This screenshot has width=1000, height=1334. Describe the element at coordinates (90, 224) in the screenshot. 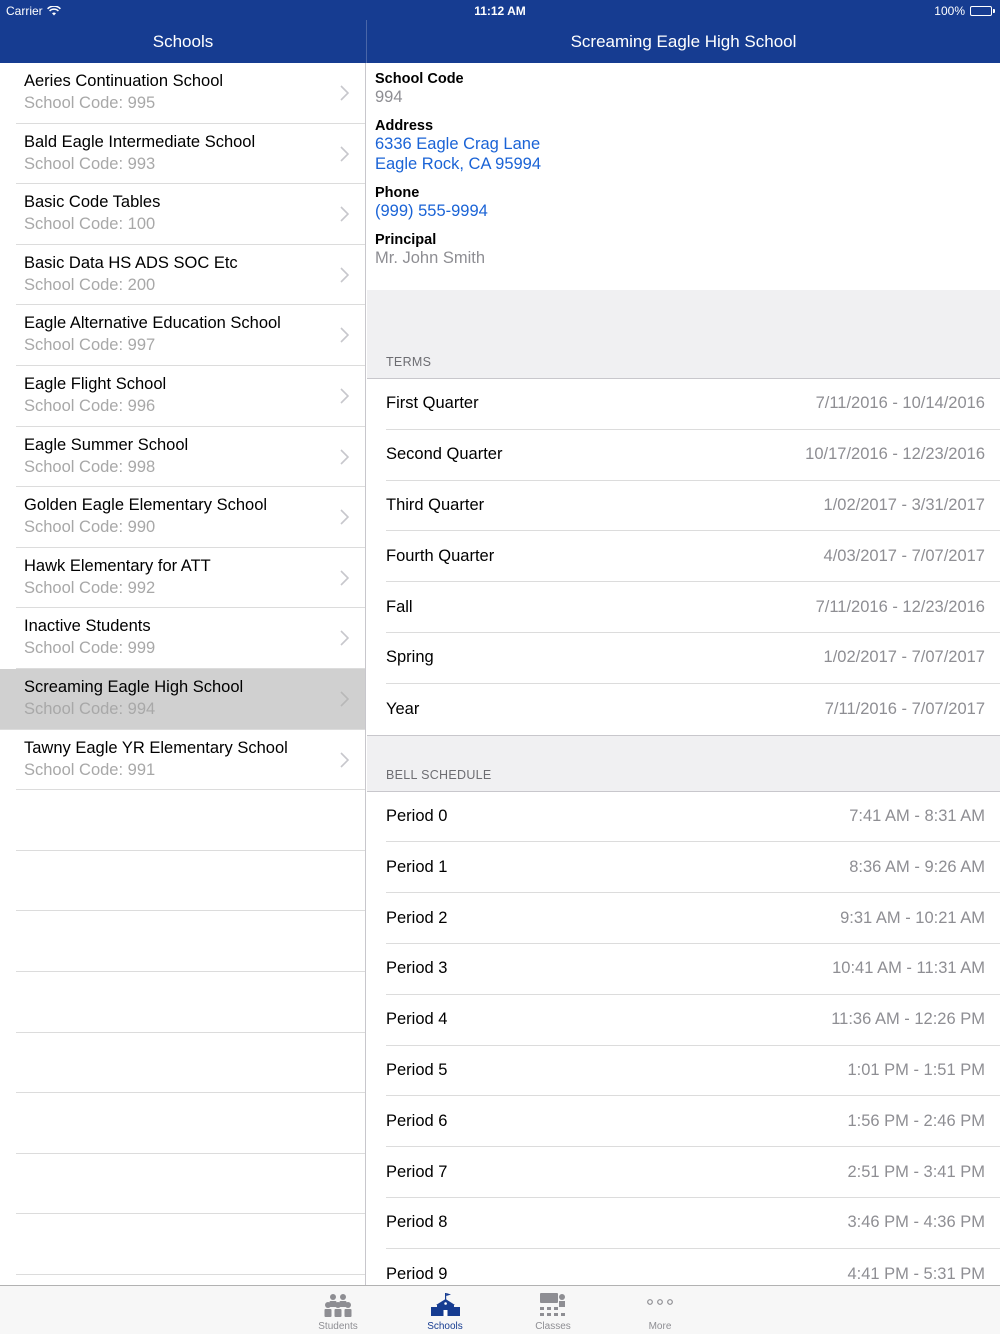

I see `school-code: School Code: 100` at that location.